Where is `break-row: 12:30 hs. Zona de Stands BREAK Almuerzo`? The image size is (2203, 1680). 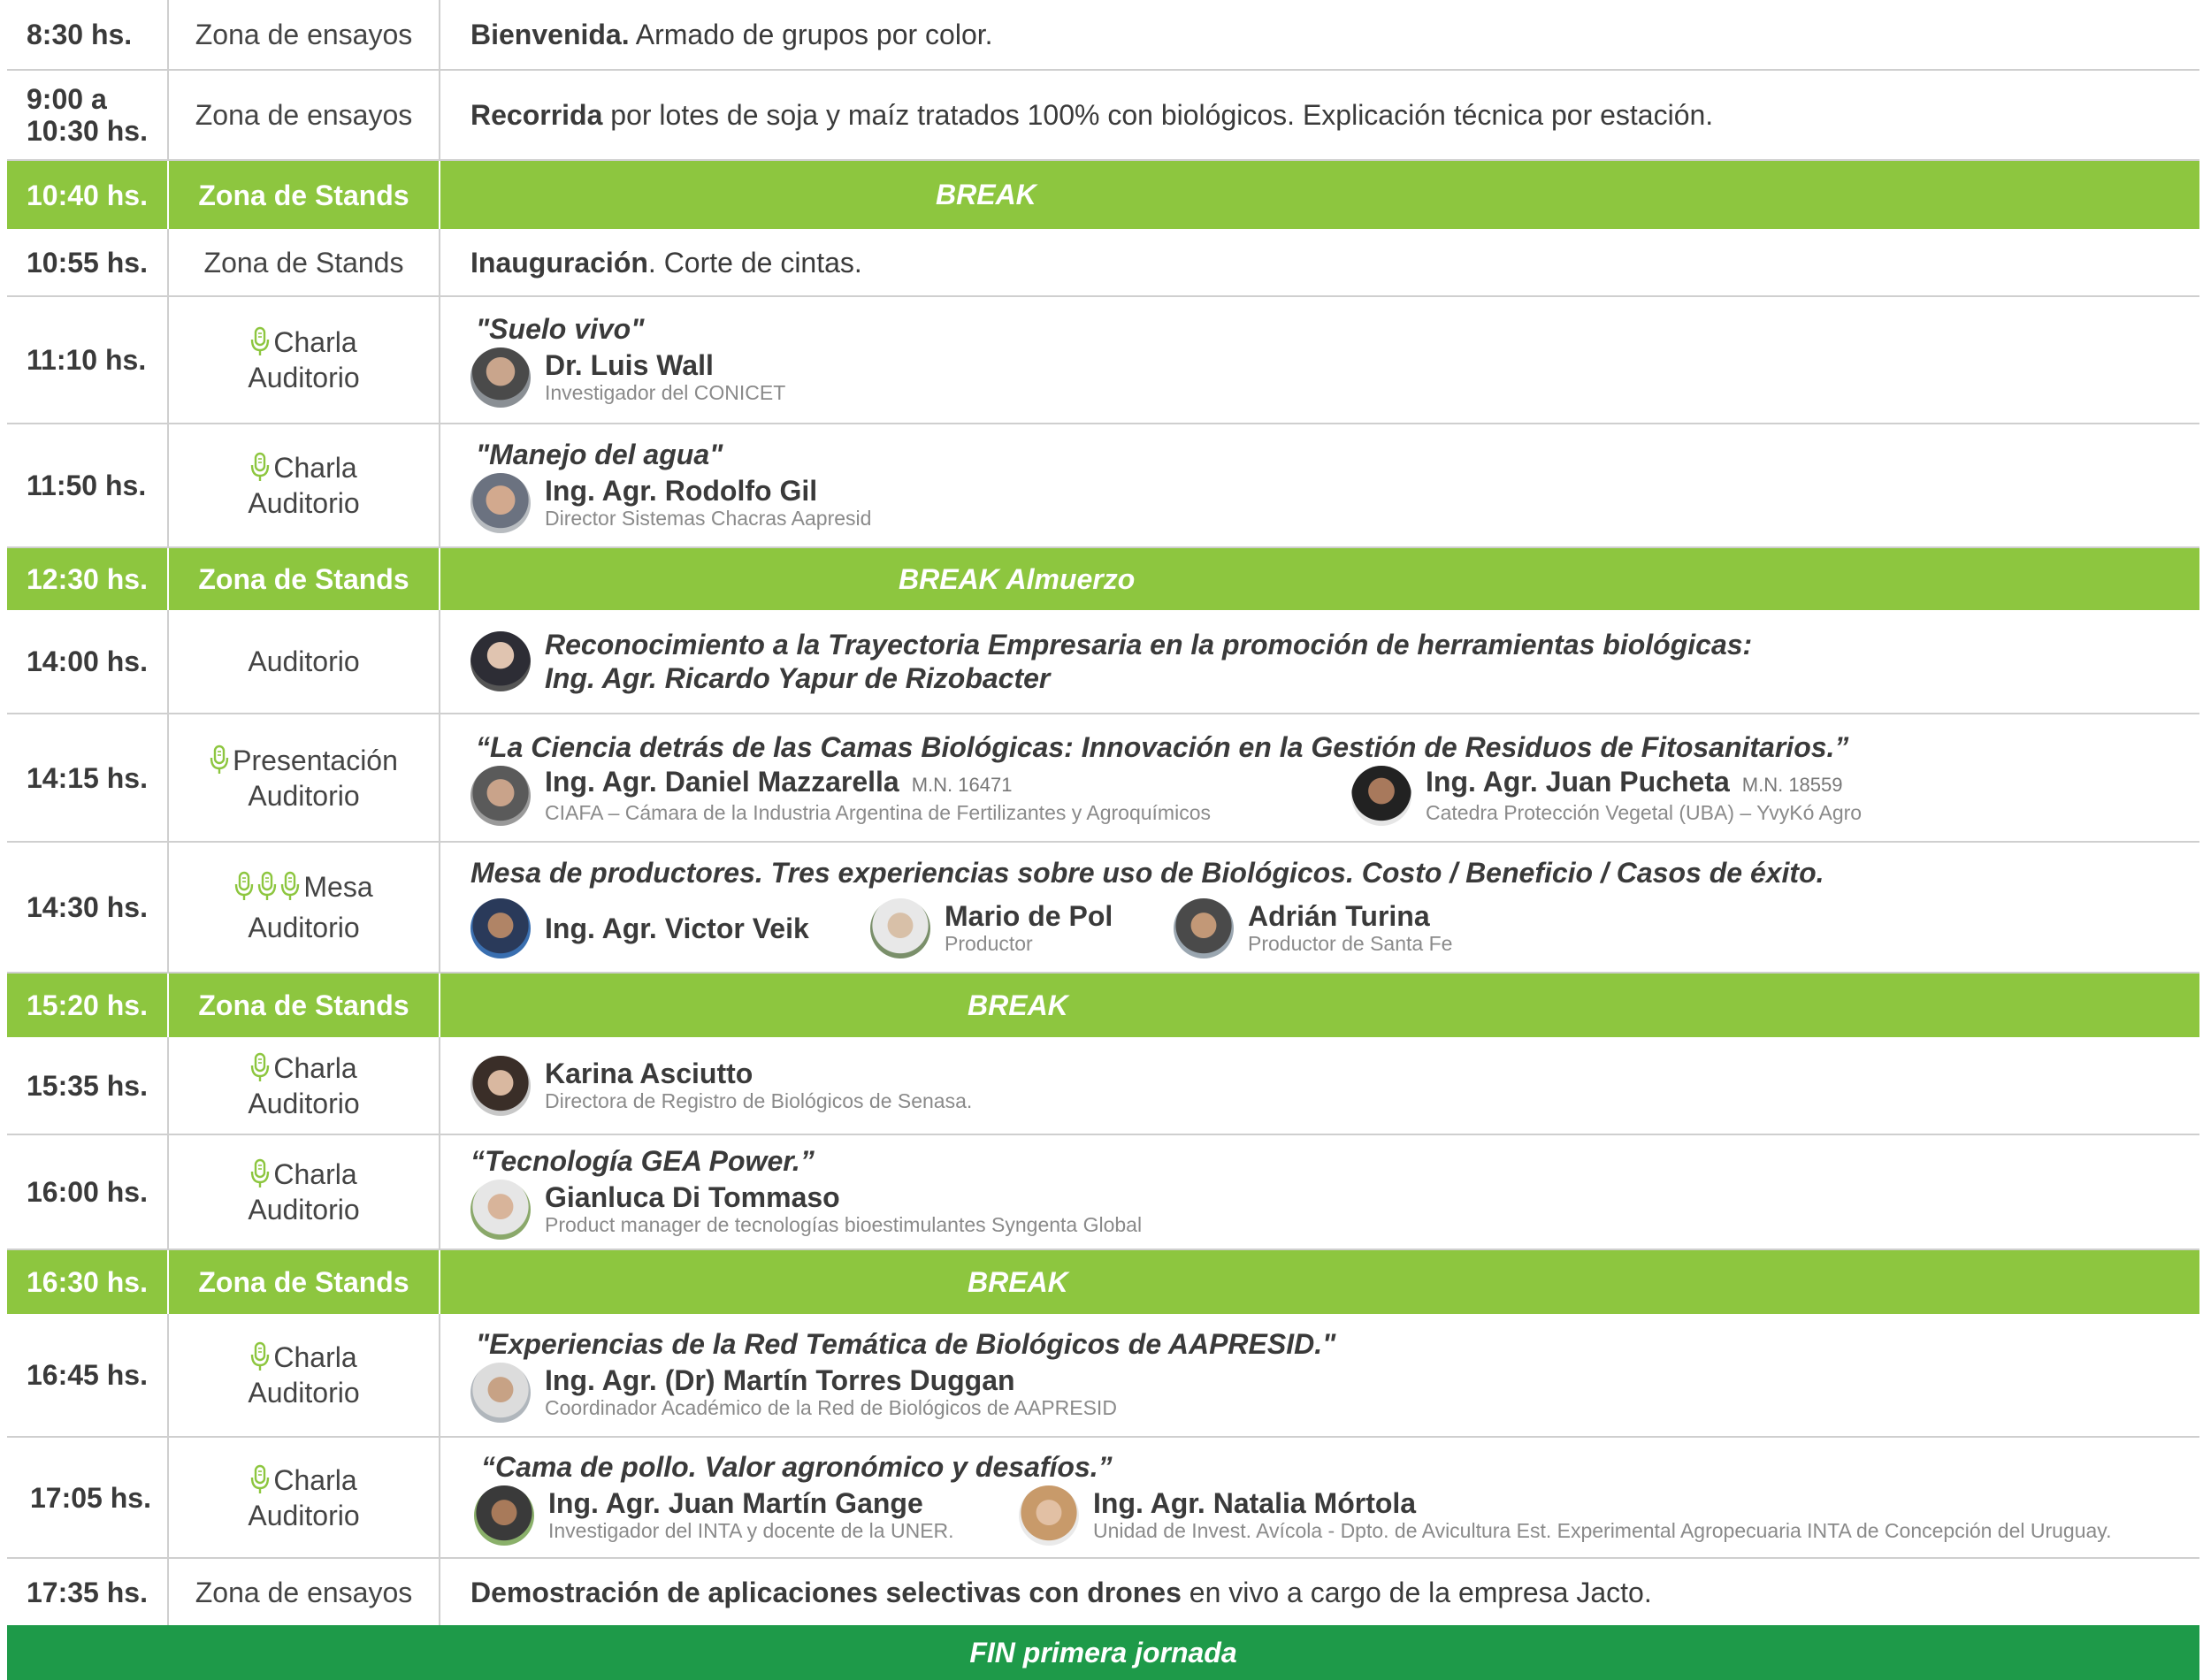 break-row: 12:30 hs. Zona de Stands BREAK Almuerzo is located at coordinates (1103, 579).